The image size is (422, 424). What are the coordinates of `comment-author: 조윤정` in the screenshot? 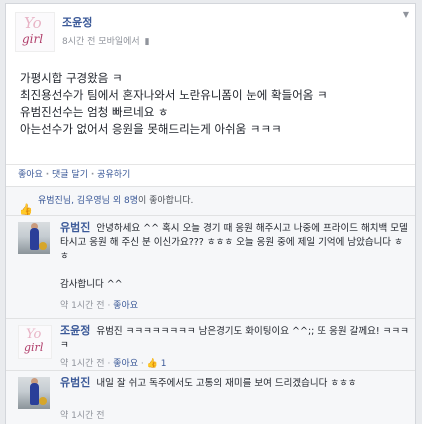 It's located at (75, 330).